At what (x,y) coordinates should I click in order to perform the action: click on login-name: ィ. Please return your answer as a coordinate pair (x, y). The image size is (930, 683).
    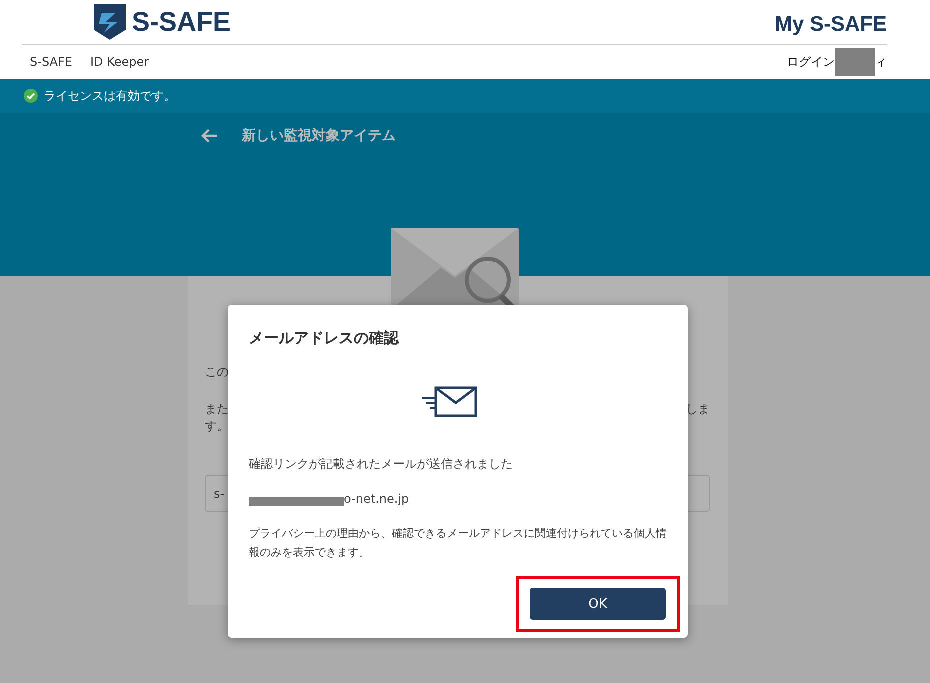
    Looking at the image, I should click on (881, 62).